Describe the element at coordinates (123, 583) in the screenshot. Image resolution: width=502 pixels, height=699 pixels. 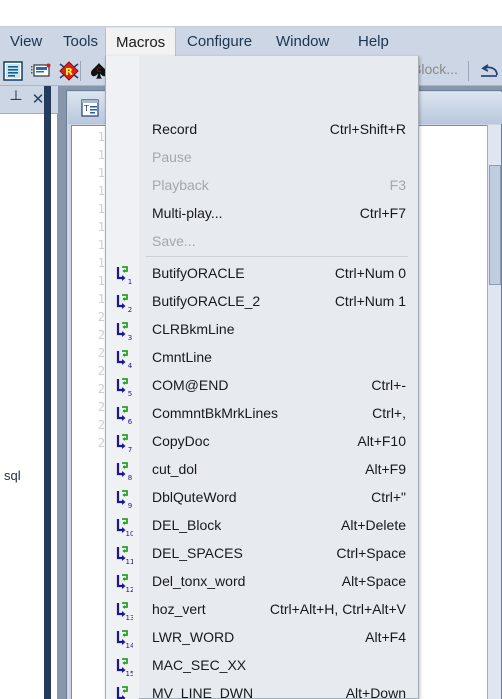
I see `macro-script-icon: 12` at that location.